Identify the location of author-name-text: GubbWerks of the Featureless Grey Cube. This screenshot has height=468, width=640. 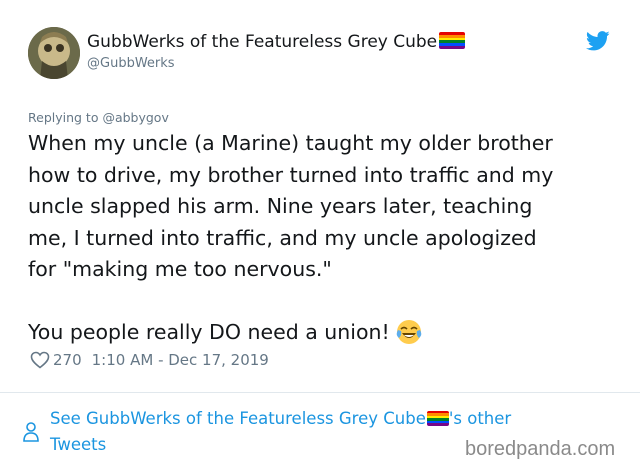
(262, 42).